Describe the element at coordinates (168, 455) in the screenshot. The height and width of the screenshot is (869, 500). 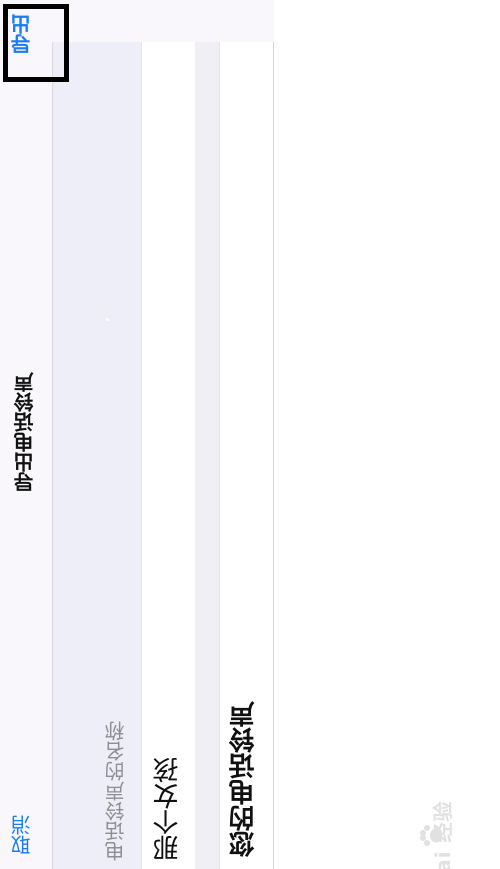
I see `ringtone-name-cell` at that location.